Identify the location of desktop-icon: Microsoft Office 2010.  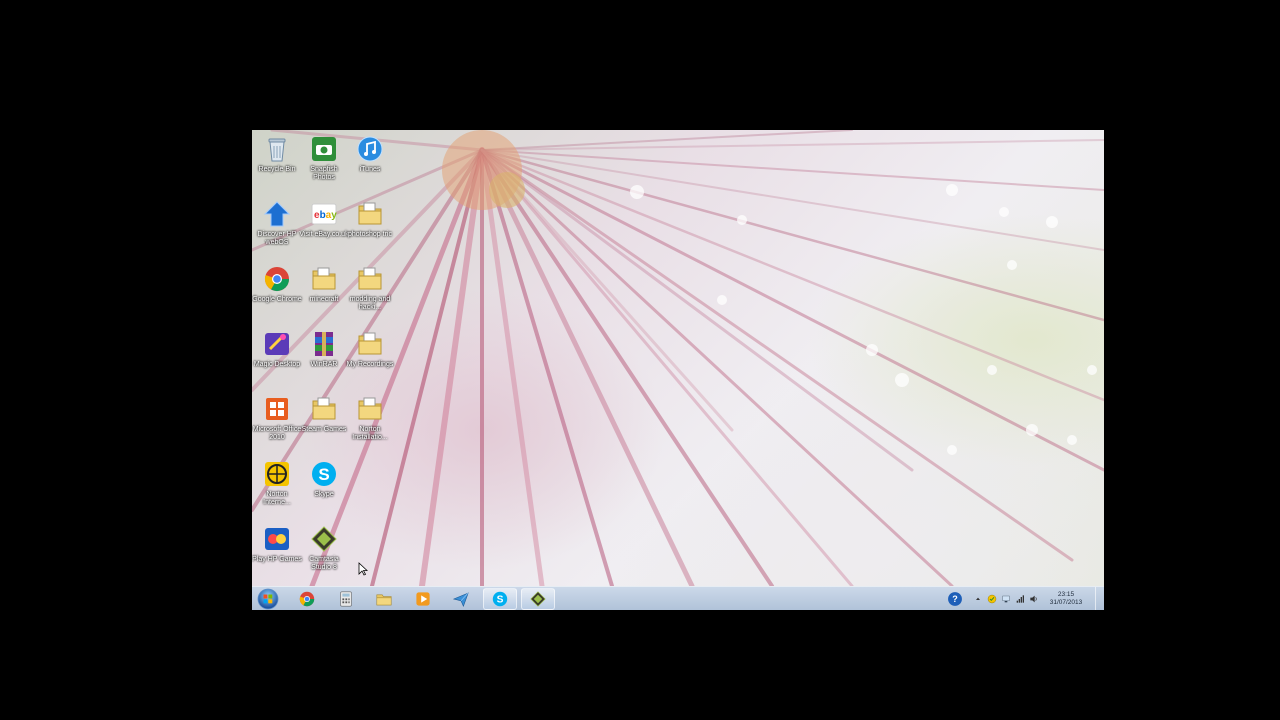
(277, 424).